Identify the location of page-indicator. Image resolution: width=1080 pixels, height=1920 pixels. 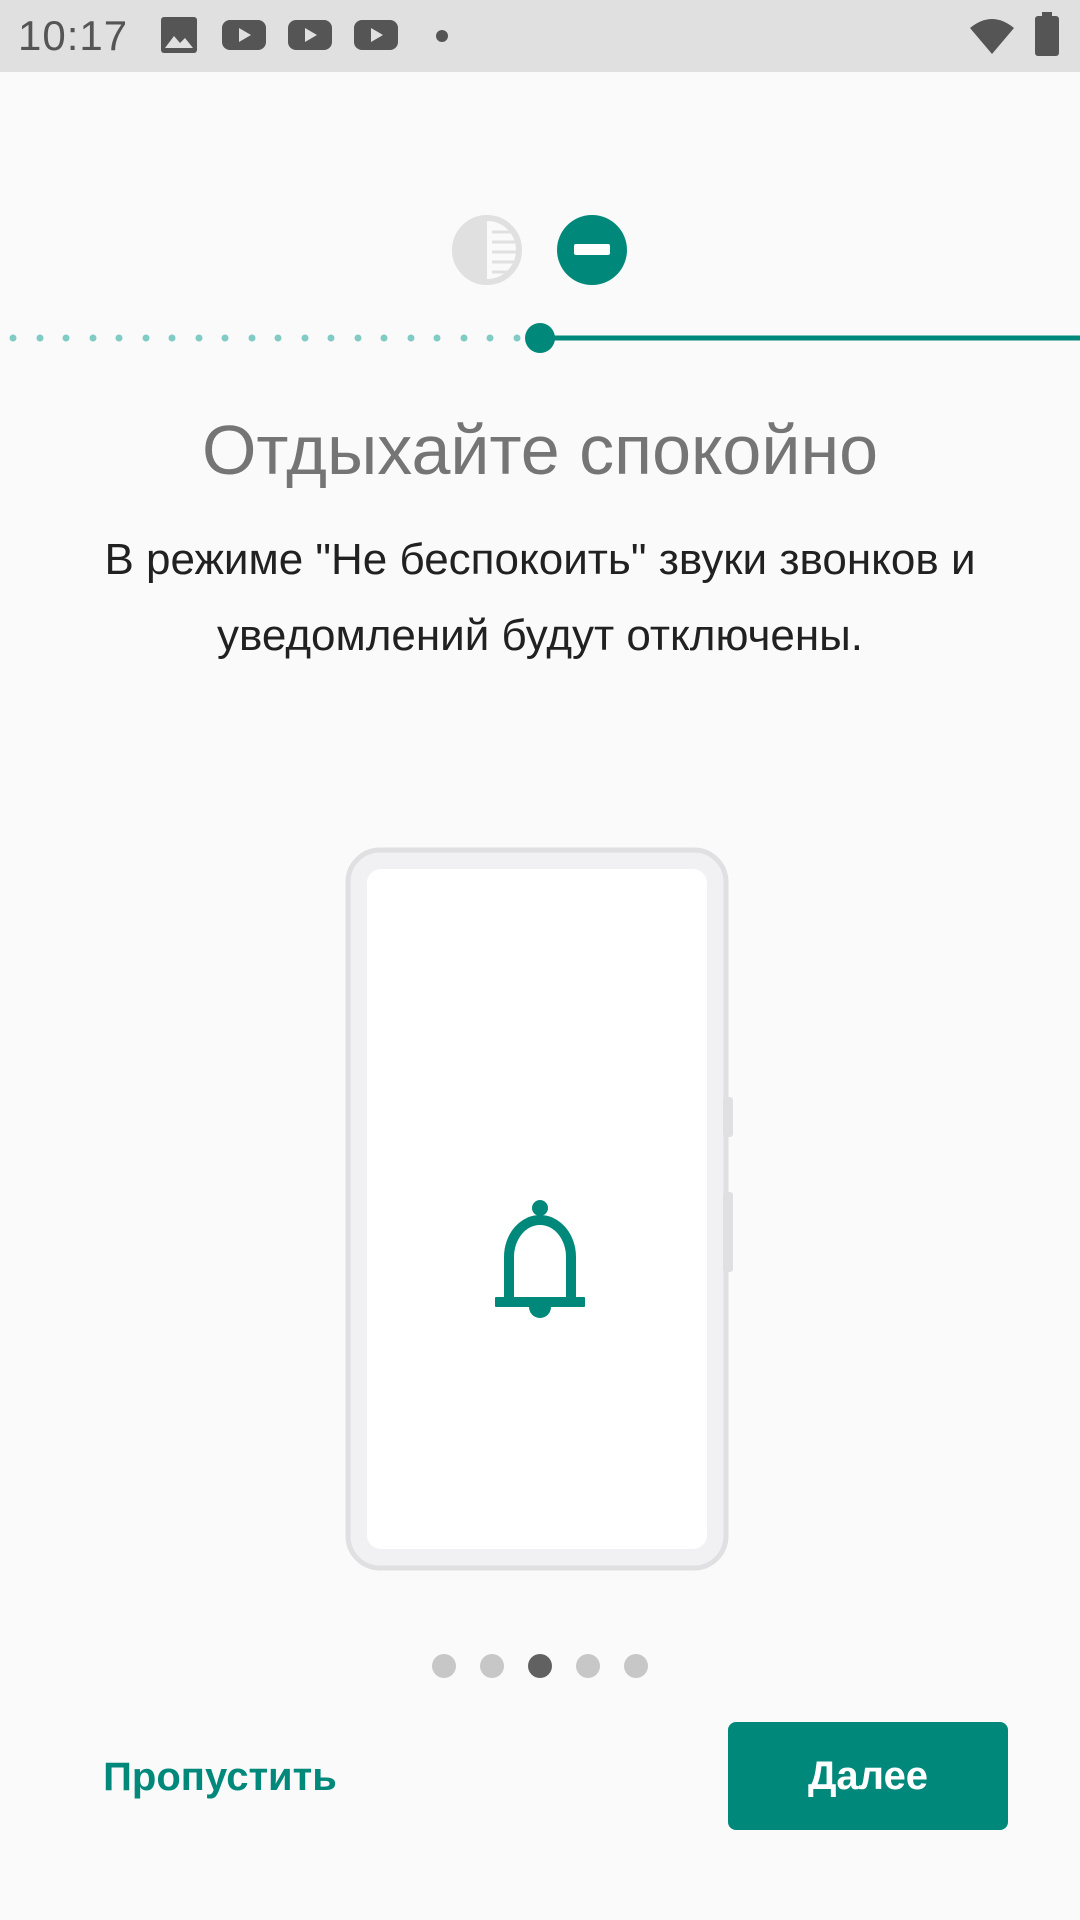
(540, 1666).